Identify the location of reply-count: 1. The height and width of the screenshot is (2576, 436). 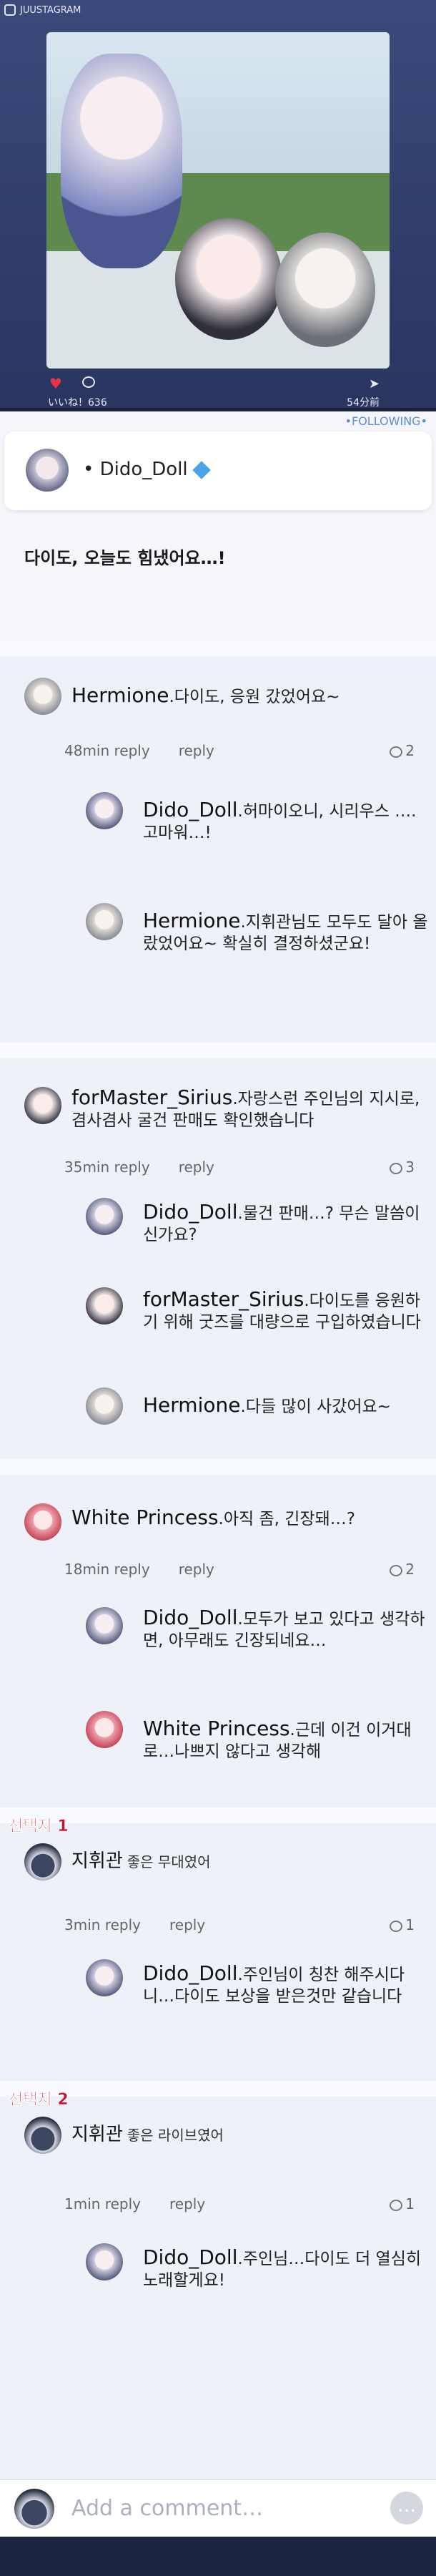
(402, 1924).